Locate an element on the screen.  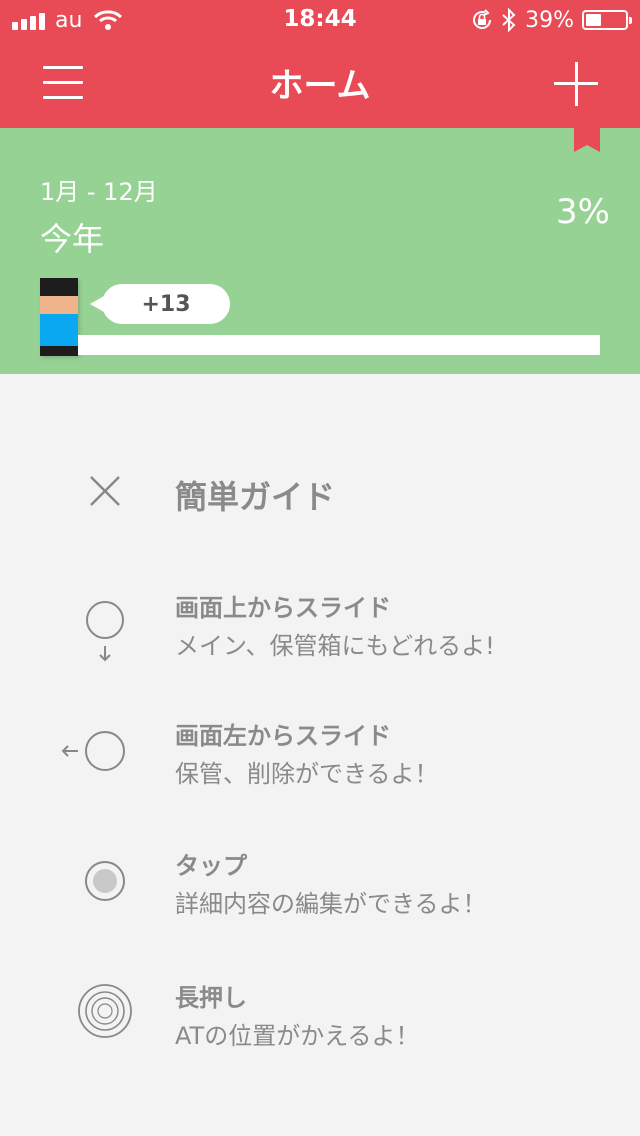
date-range: 1月 - 12月 is located at coordinates (99, 192).